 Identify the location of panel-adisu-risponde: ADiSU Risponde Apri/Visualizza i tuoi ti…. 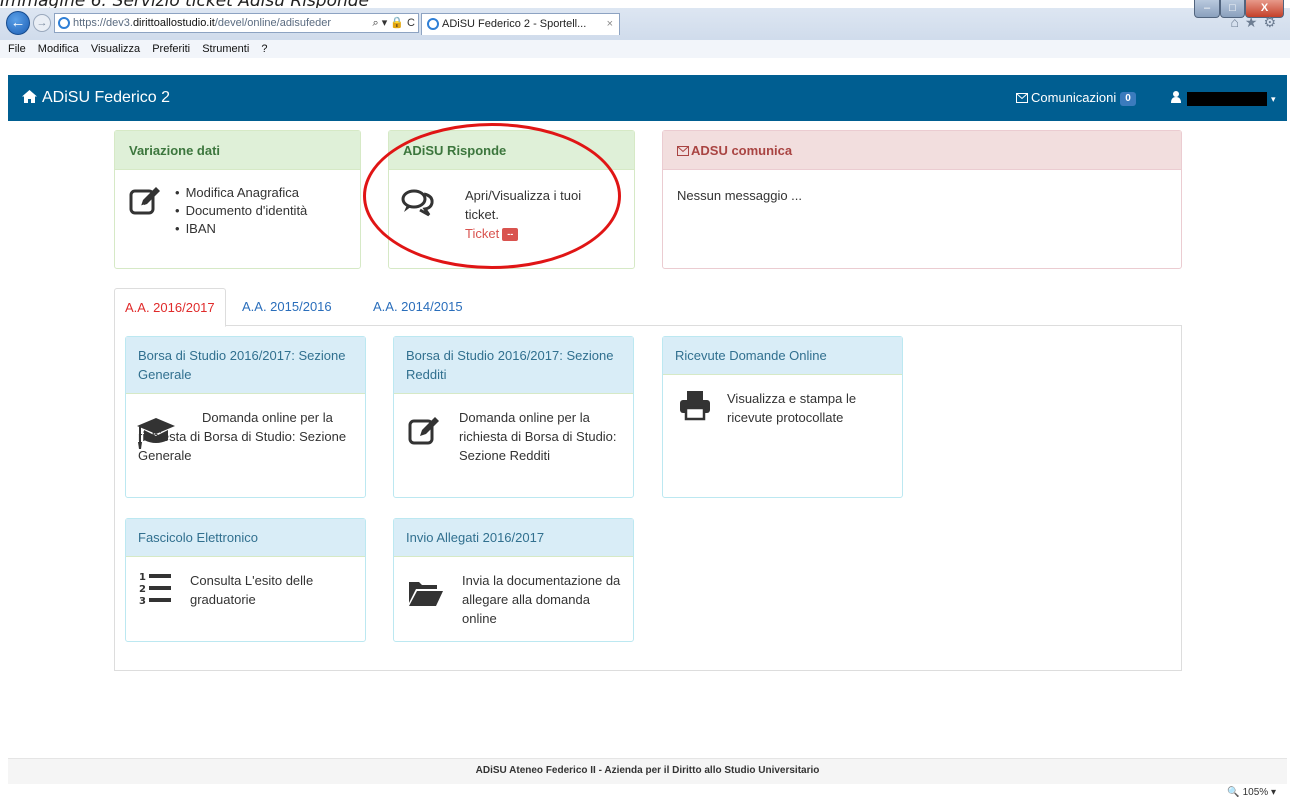
(511, 199).